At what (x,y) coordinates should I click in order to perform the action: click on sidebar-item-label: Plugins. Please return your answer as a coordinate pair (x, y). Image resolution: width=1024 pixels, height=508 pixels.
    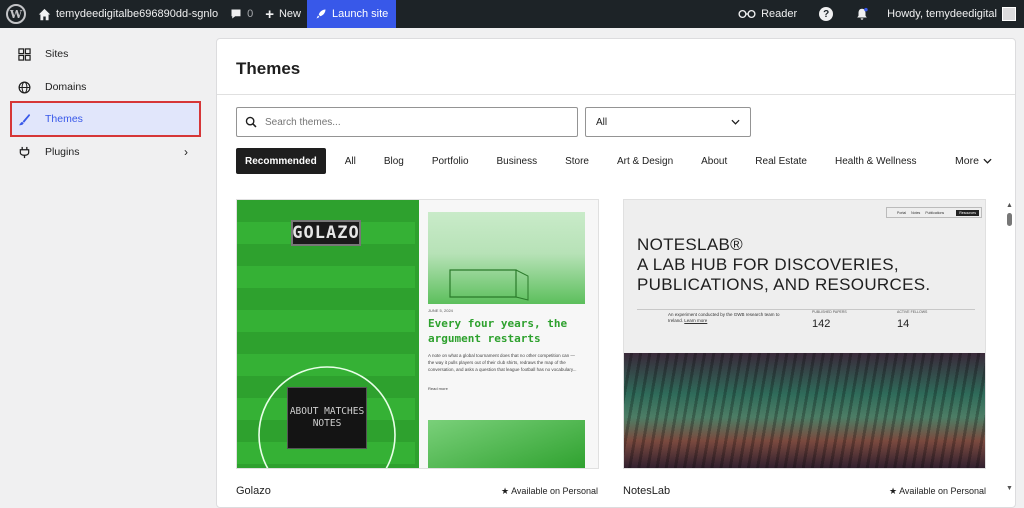
    Looking at the image, I should click on (62, 152).